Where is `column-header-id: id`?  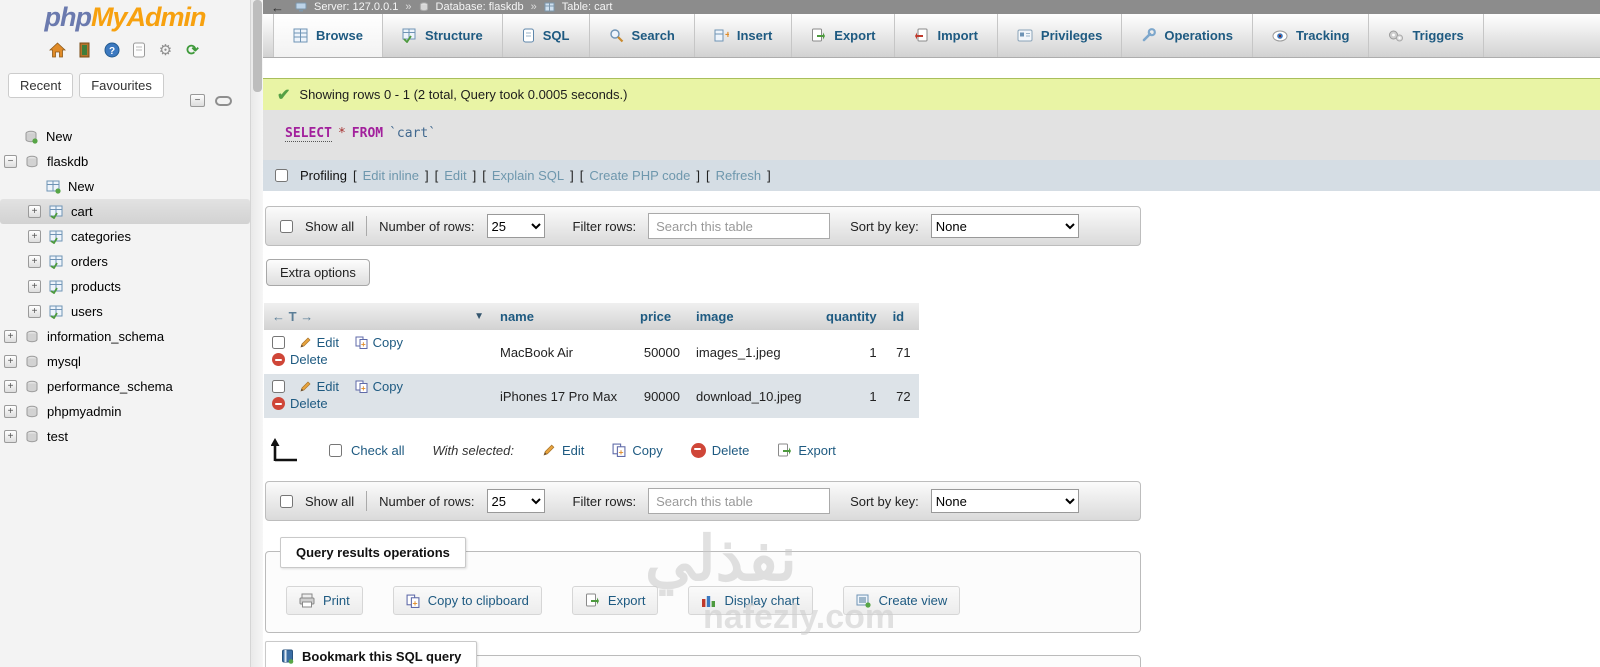
column-header-id: id is located at coordinates (901, 316).